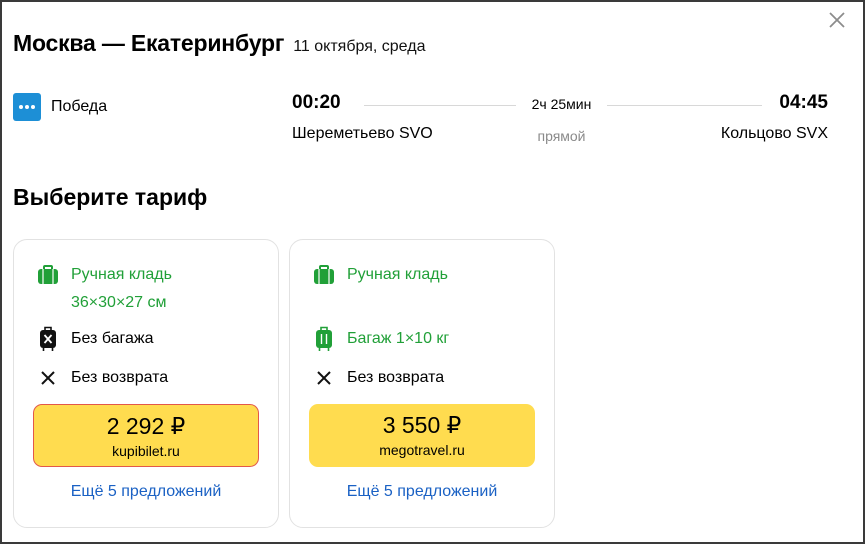 This screenshot has height=544, width=865. I want to click on suitcase-icon, so click(324, 338).